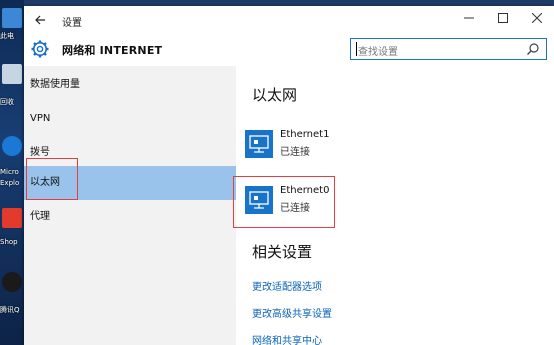 The height and width of the screenshot is (345, 554). I want to click on nav-item-label: 数据使用量, so click(55, 84).